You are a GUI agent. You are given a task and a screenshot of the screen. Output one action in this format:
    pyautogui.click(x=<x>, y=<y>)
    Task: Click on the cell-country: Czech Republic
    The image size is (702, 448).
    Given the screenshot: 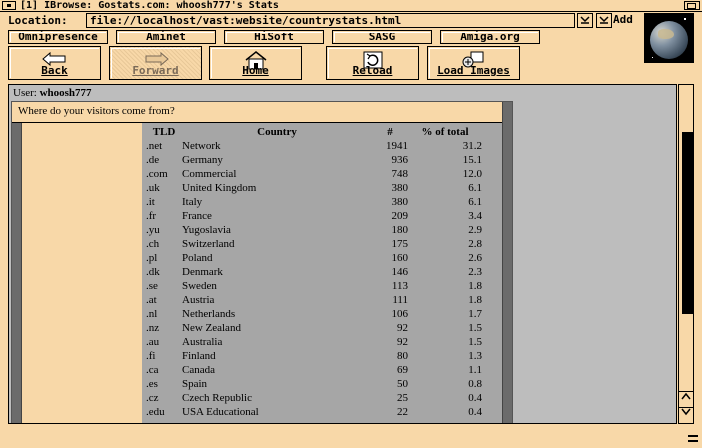 What is the action you would take?
    pyautogui.click(x=217, y=398)
    